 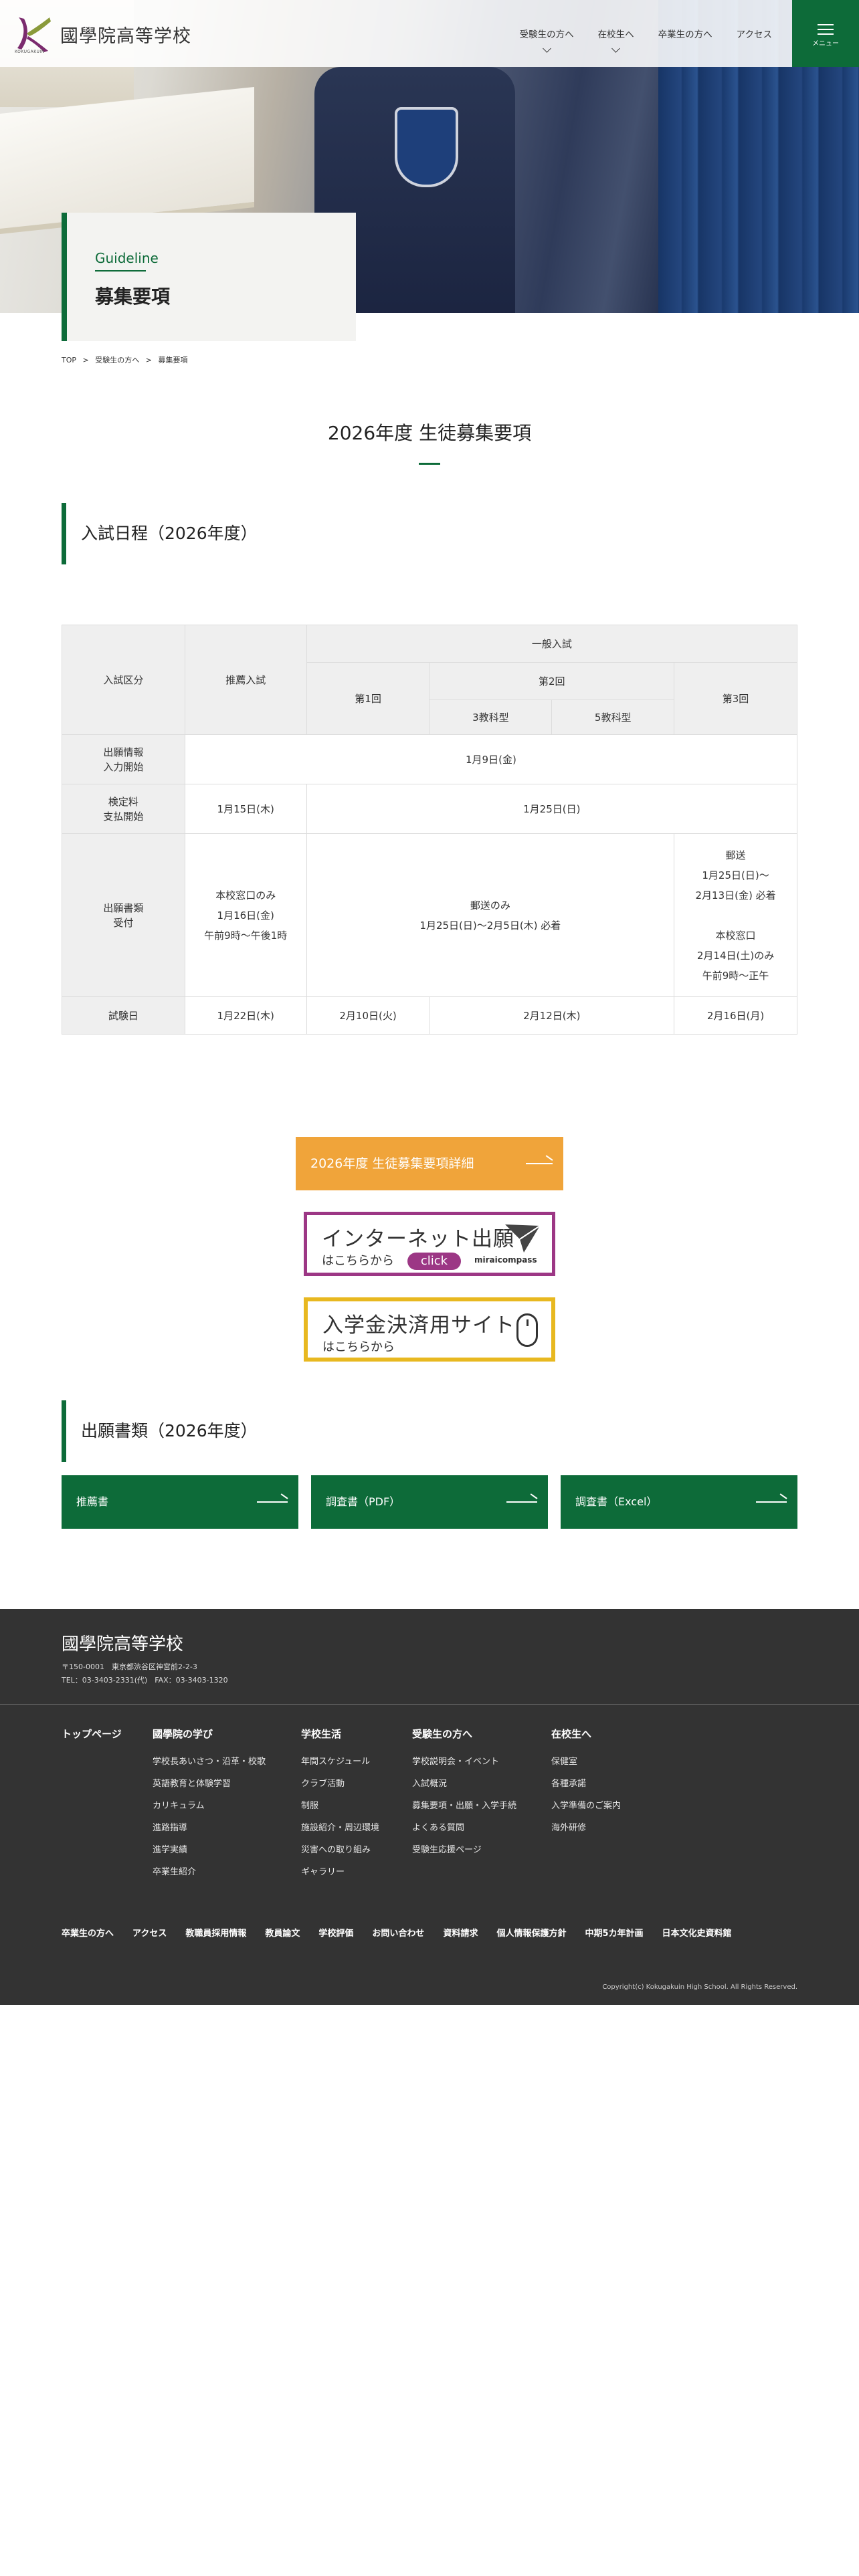 I want to click on page-title-box: Guideline 募集要項, so click(x=209, y=277).